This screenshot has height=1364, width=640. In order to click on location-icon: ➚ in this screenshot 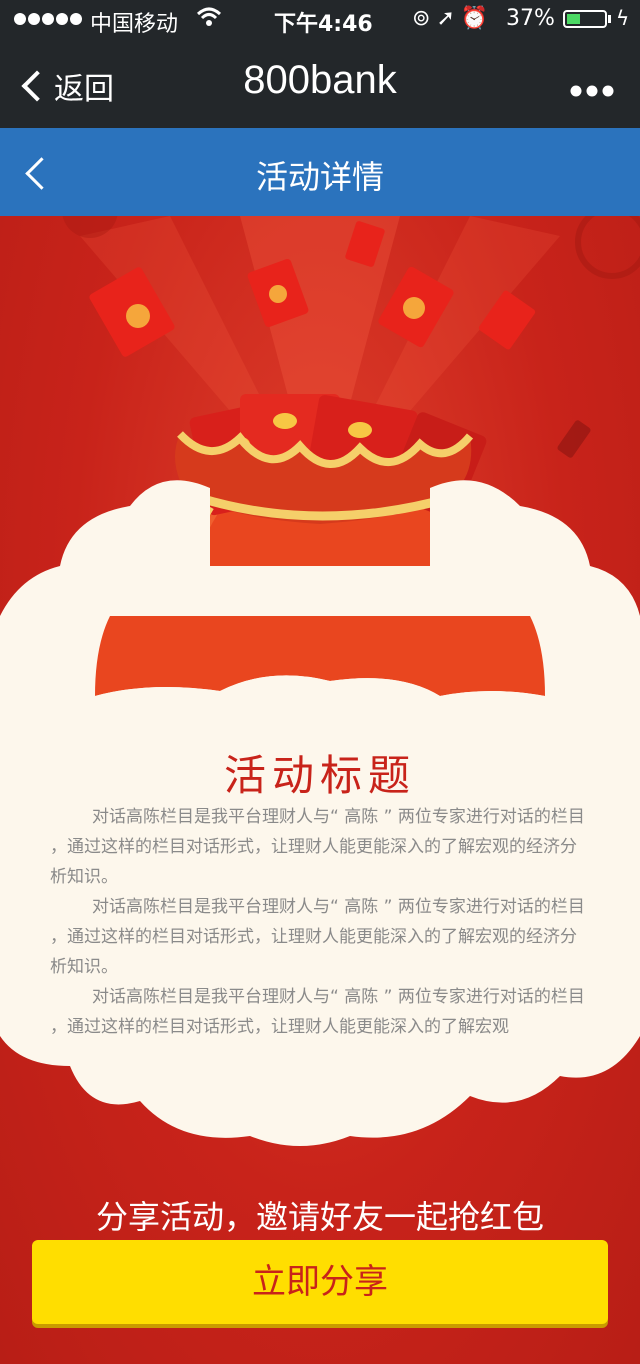, I will do `click(448, 18)`.